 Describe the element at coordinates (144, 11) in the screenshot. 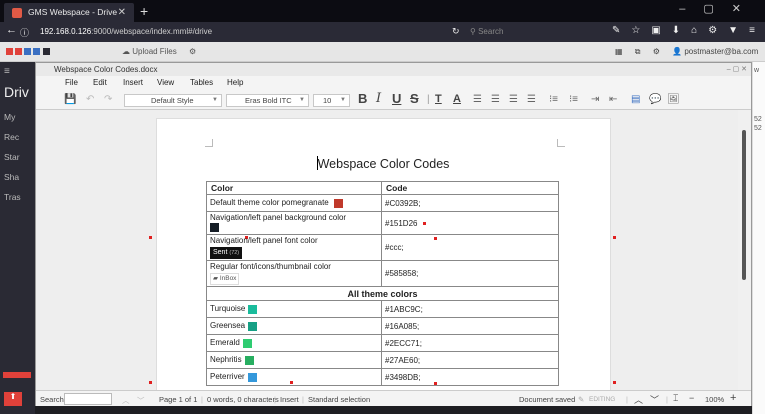

I see `new-tab-icon: +` at that location.